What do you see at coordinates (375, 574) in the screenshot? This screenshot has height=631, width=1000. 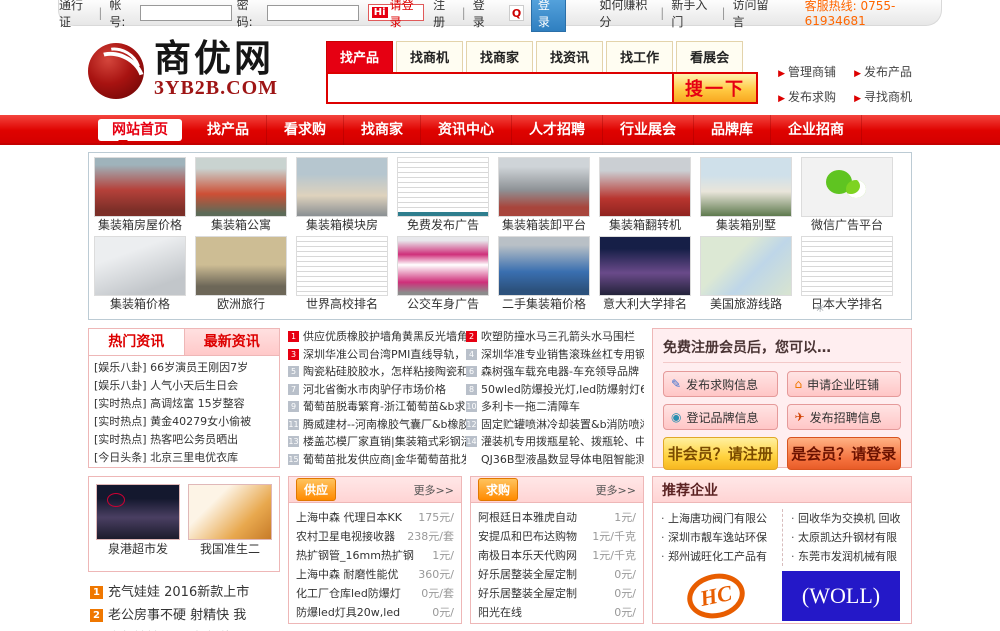 I see `supply-item: 上海中森 耐磨性能优 360元/` at bounding box center [375, 574].